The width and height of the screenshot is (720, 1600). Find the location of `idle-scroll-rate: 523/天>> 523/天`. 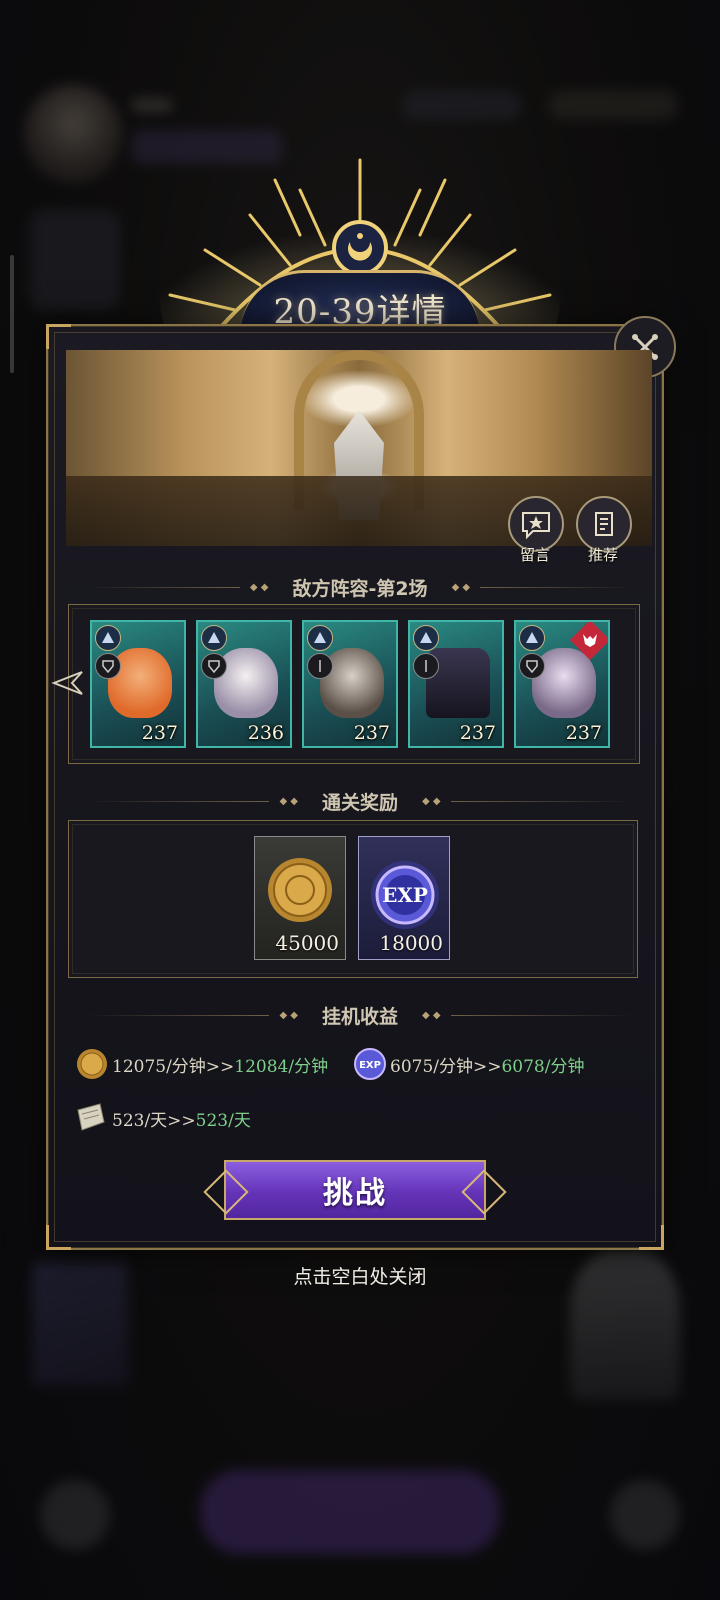

idle-scroll-rate: 523/天>> 523/天 is located at coordinates (161, 1118).